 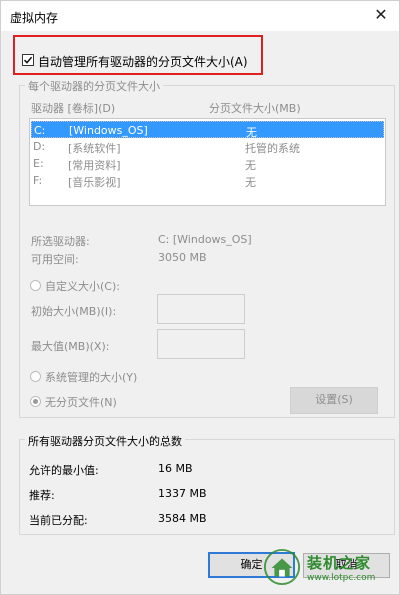 I want to click on currently-allocated-value: 3584 MB, so click(x=182, y=518).